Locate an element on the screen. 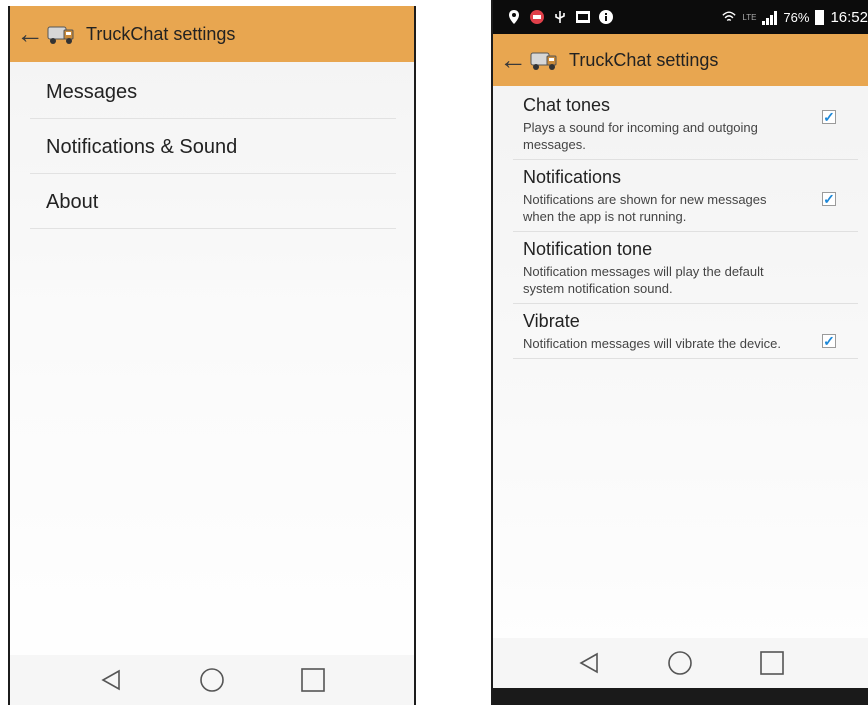 The image size is (868, 705). bottom-system-strip is located at coordinates (680, 696).